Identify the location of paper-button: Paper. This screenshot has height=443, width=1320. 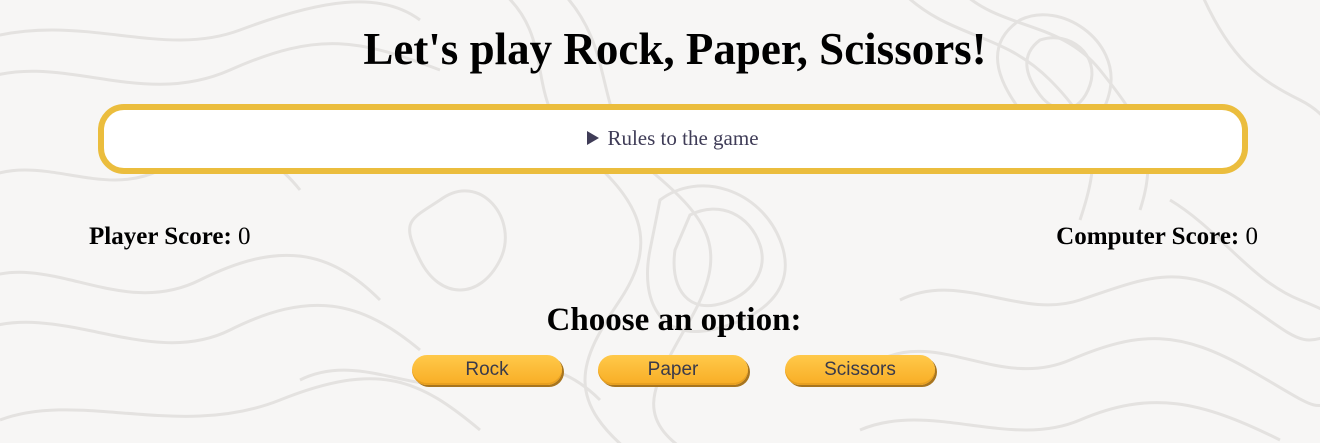
(673, 370).